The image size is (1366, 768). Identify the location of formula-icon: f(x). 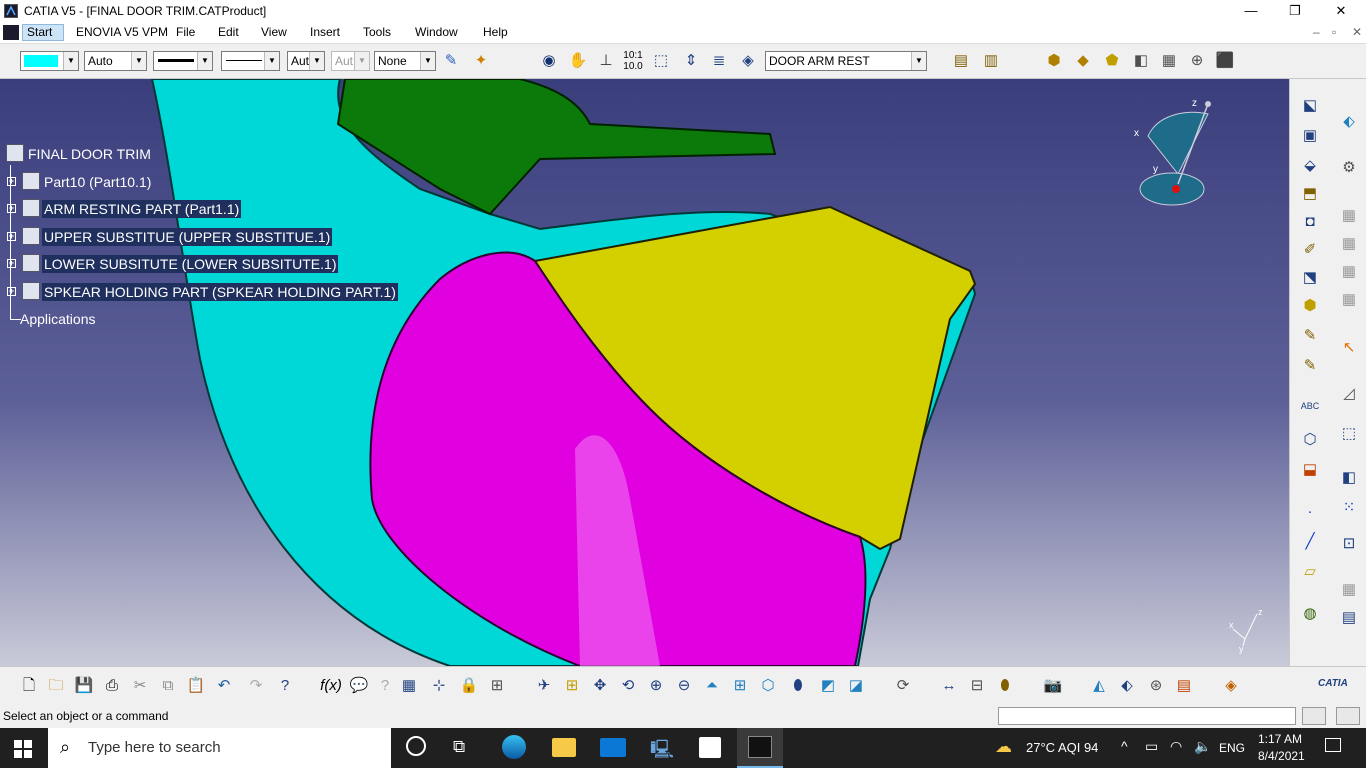
(331, 686).